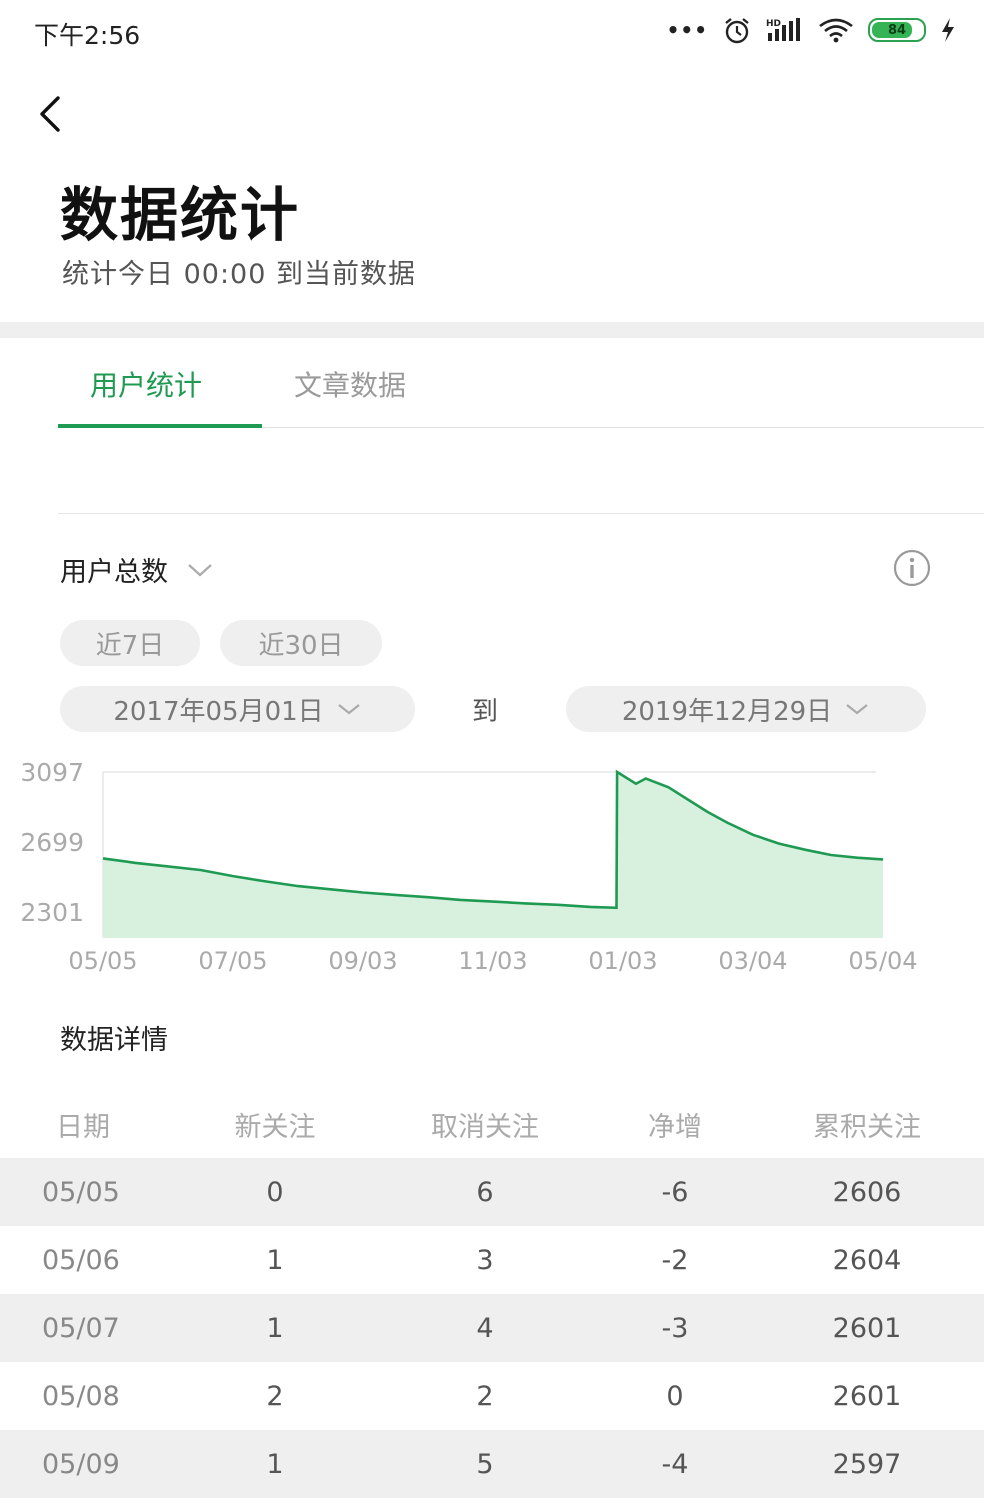 This screenshot has width=984, height=1498. Describe the element at coordinates (737, 31) in the screenshot. I see `alarm-clock-icon` at that location.